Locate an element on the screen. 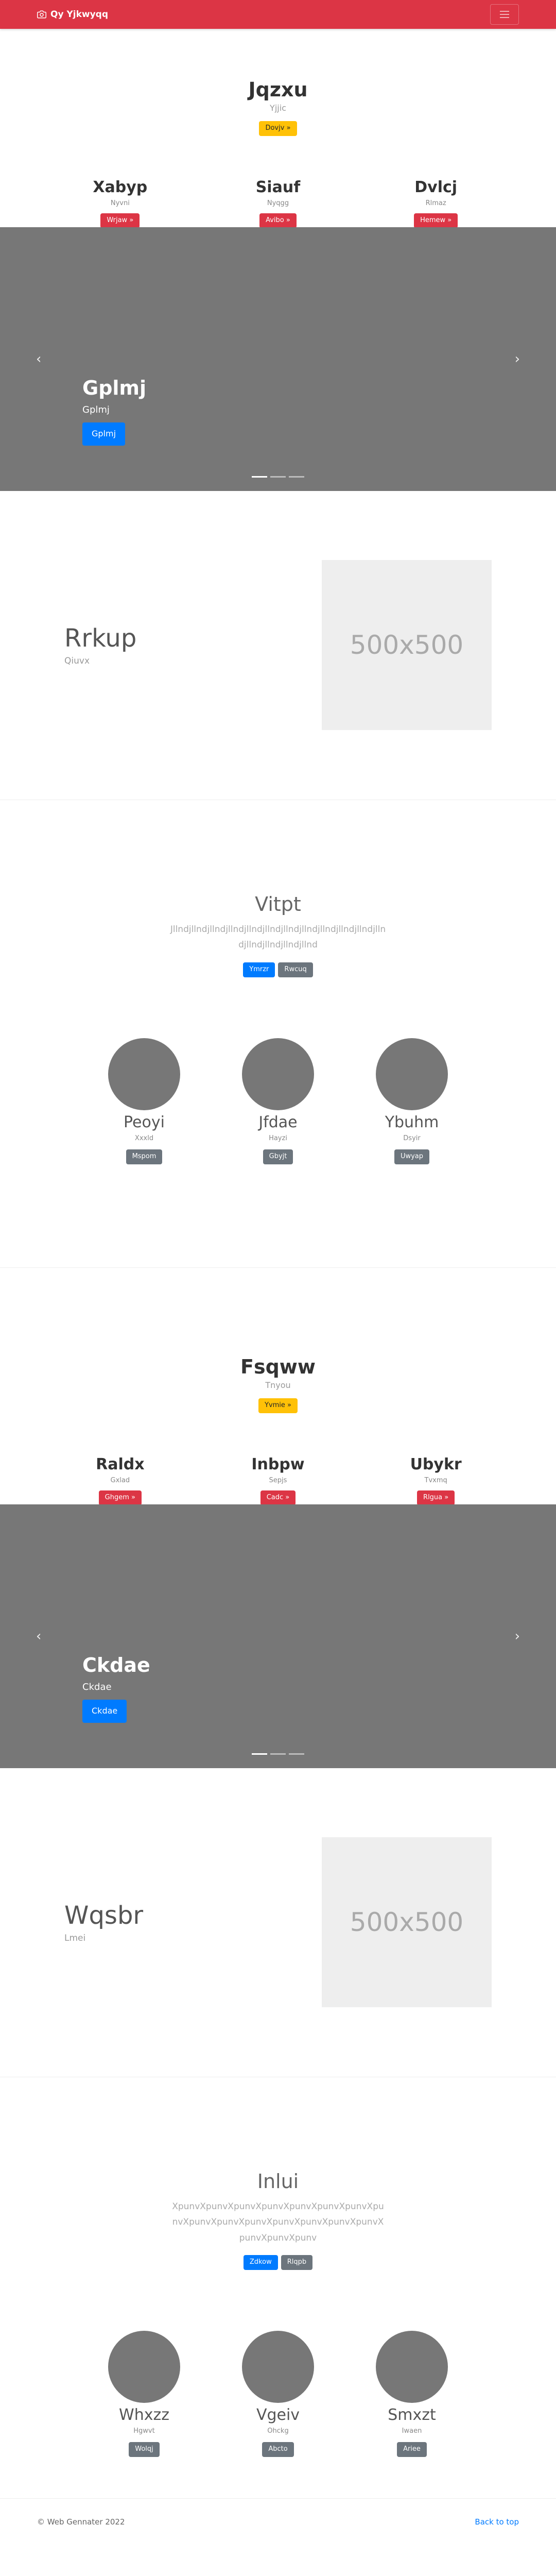  team-member: Smxzt Iwaen Ariee is located at coordinates (411, 2394).